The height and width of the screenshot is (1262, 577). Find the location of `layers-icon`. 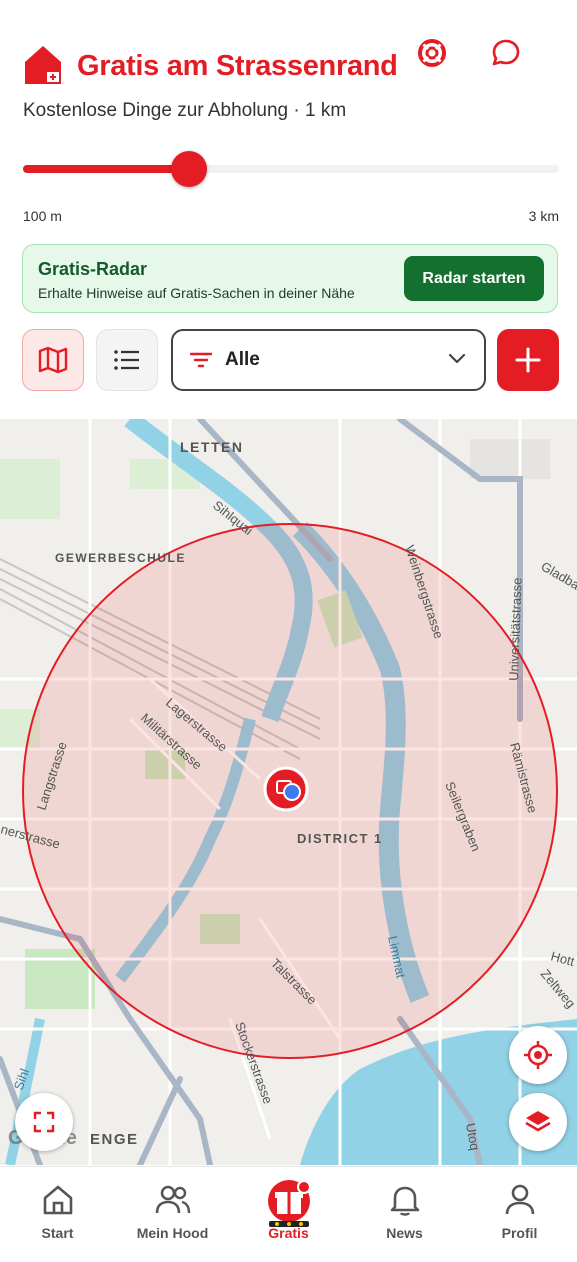

layers-icon is located at coordinates (538, 1122).